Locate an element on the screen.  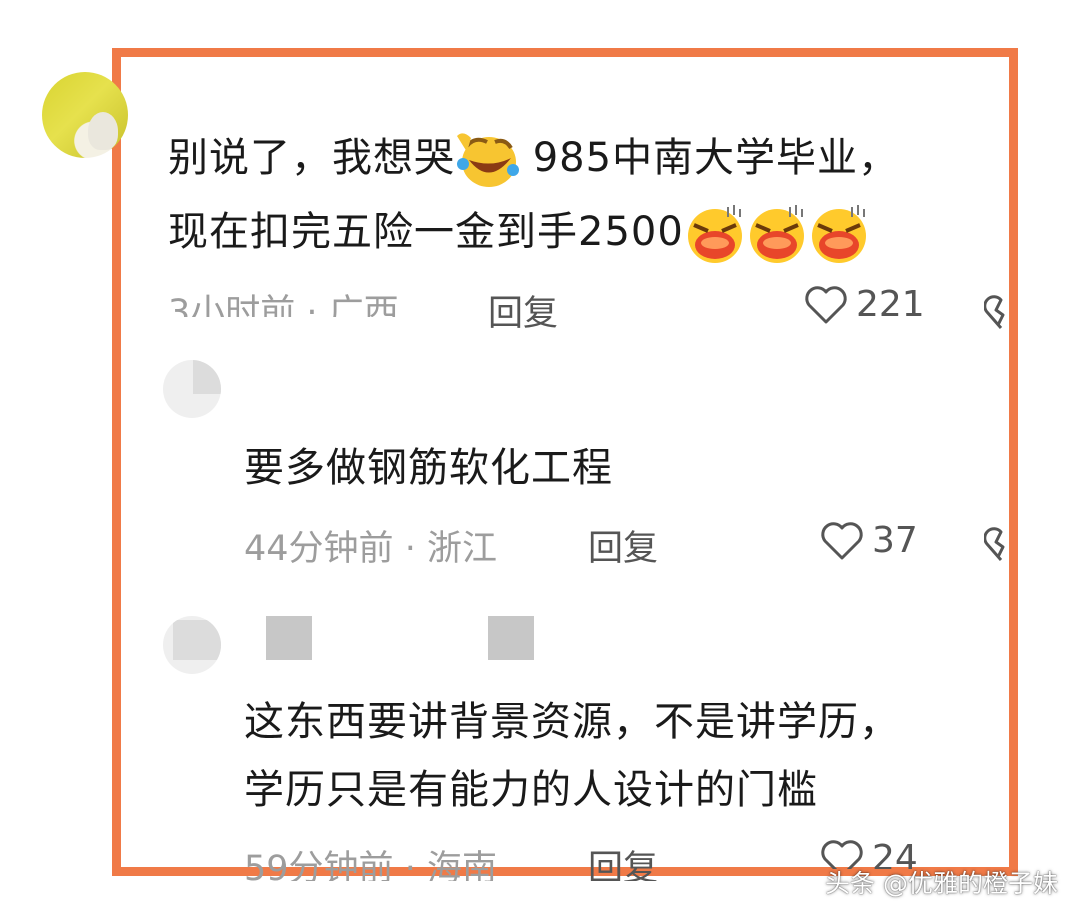
comment-location: 浙江 is located at coordinates (461, 549).